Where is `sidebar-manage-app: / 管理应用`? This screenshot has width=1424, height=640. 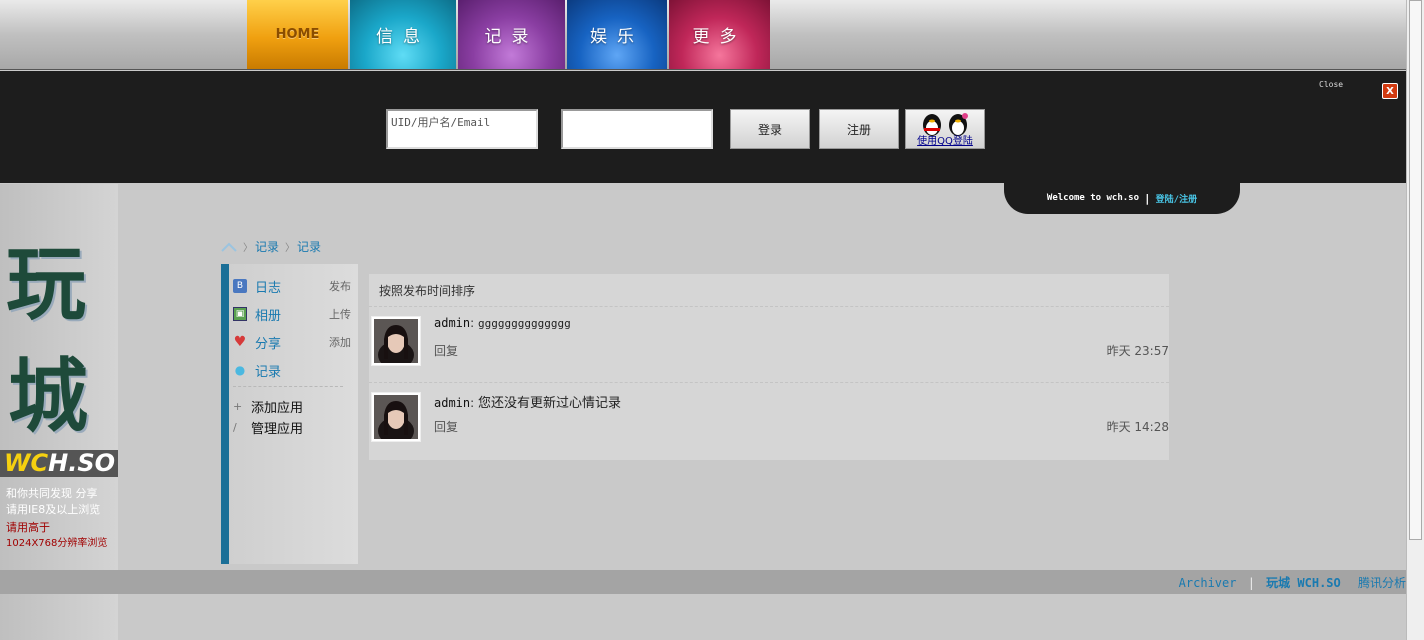
sidebar-manage-app: / 管理应用 is located at coordinates (292, 427).